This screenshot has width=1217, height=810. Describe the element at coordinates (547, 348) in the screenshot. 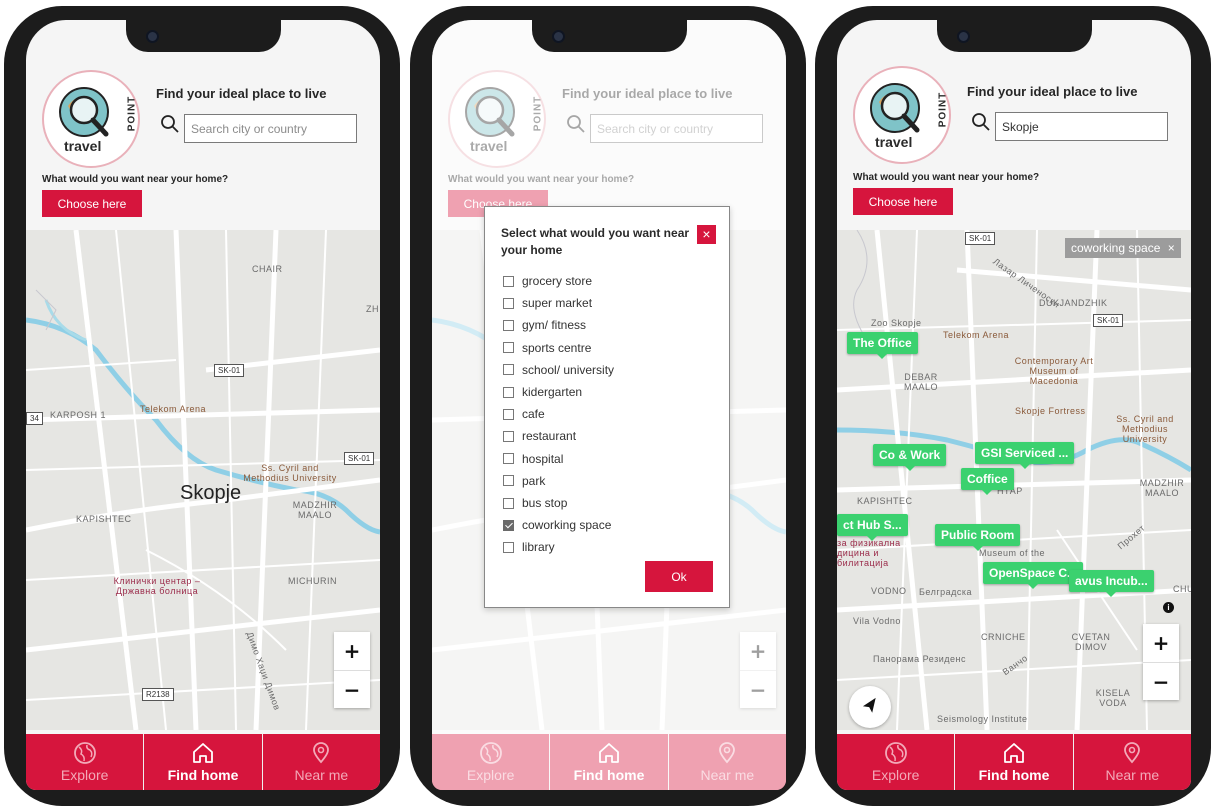

I see `amenity-option: sports centre` at that location.